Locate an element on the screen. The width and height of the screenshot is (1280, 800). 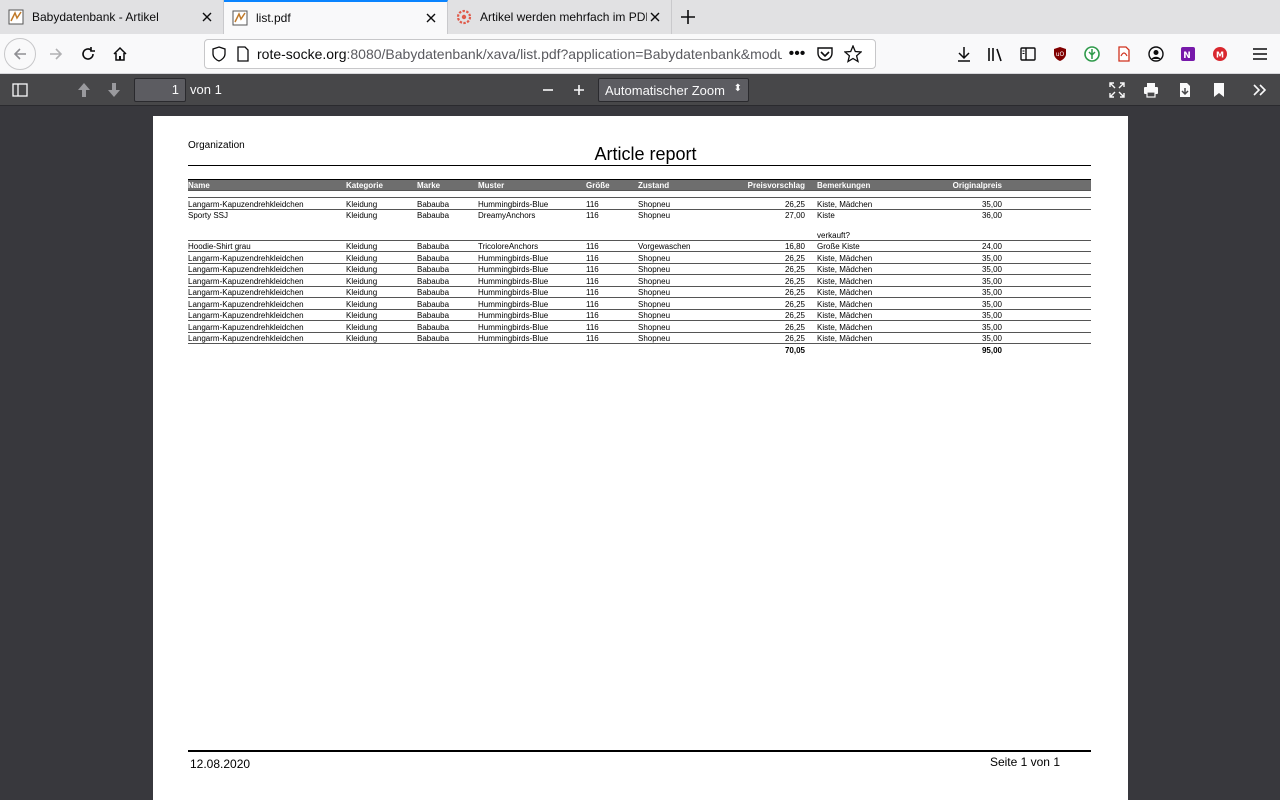
new-tab-button is located at coordinates (688, 17).